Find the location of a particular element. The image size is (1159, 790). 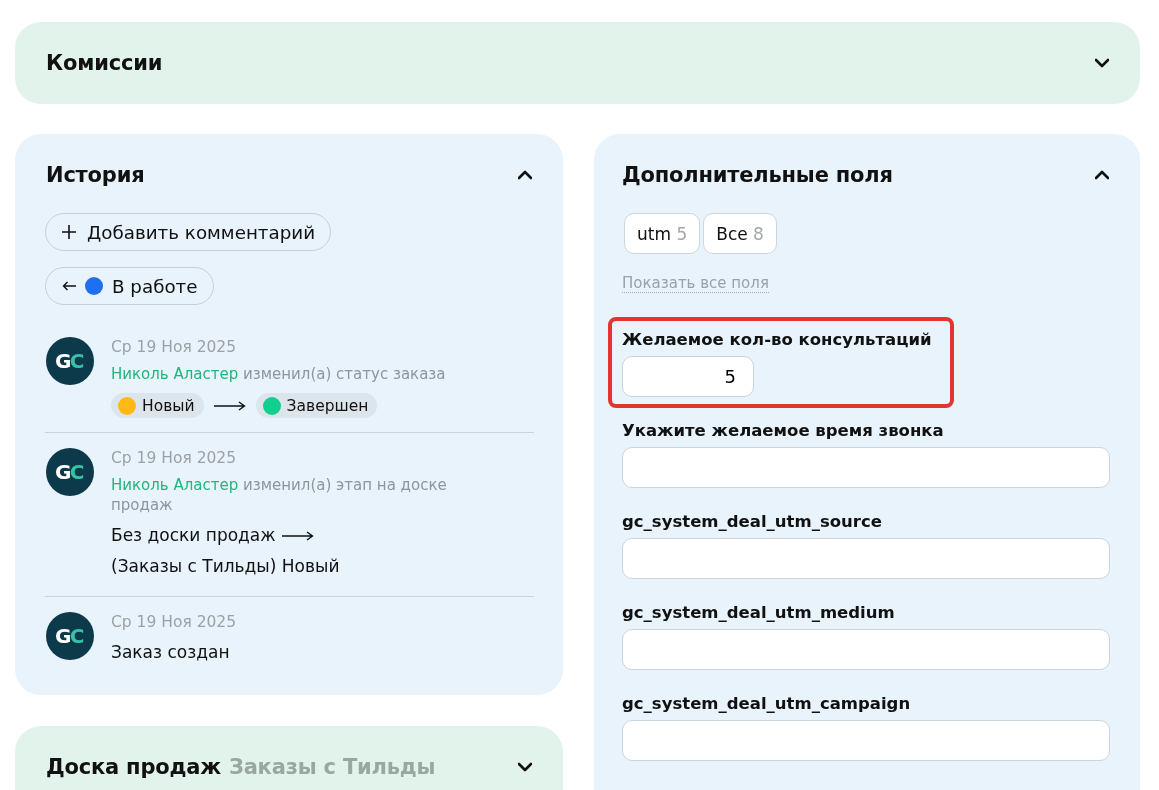

status-label: Завершен is located at coordinates (327, 405).